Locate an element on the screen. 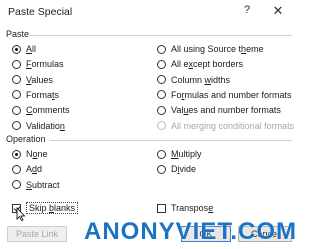 This screenshot has width=320, height=249. transpose-checkbox: Transpose is located at coordinates (185, 208).